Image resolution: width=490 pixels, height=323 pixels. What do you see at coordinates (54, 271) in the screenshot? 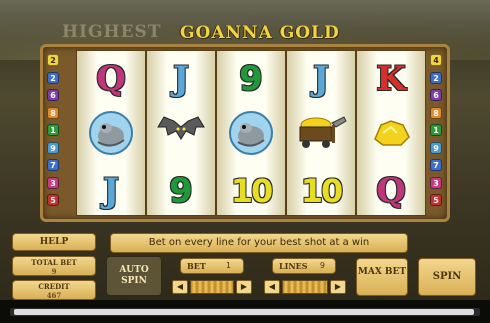
I see `total-bet-value: 9` at bounding box center [54, 271].